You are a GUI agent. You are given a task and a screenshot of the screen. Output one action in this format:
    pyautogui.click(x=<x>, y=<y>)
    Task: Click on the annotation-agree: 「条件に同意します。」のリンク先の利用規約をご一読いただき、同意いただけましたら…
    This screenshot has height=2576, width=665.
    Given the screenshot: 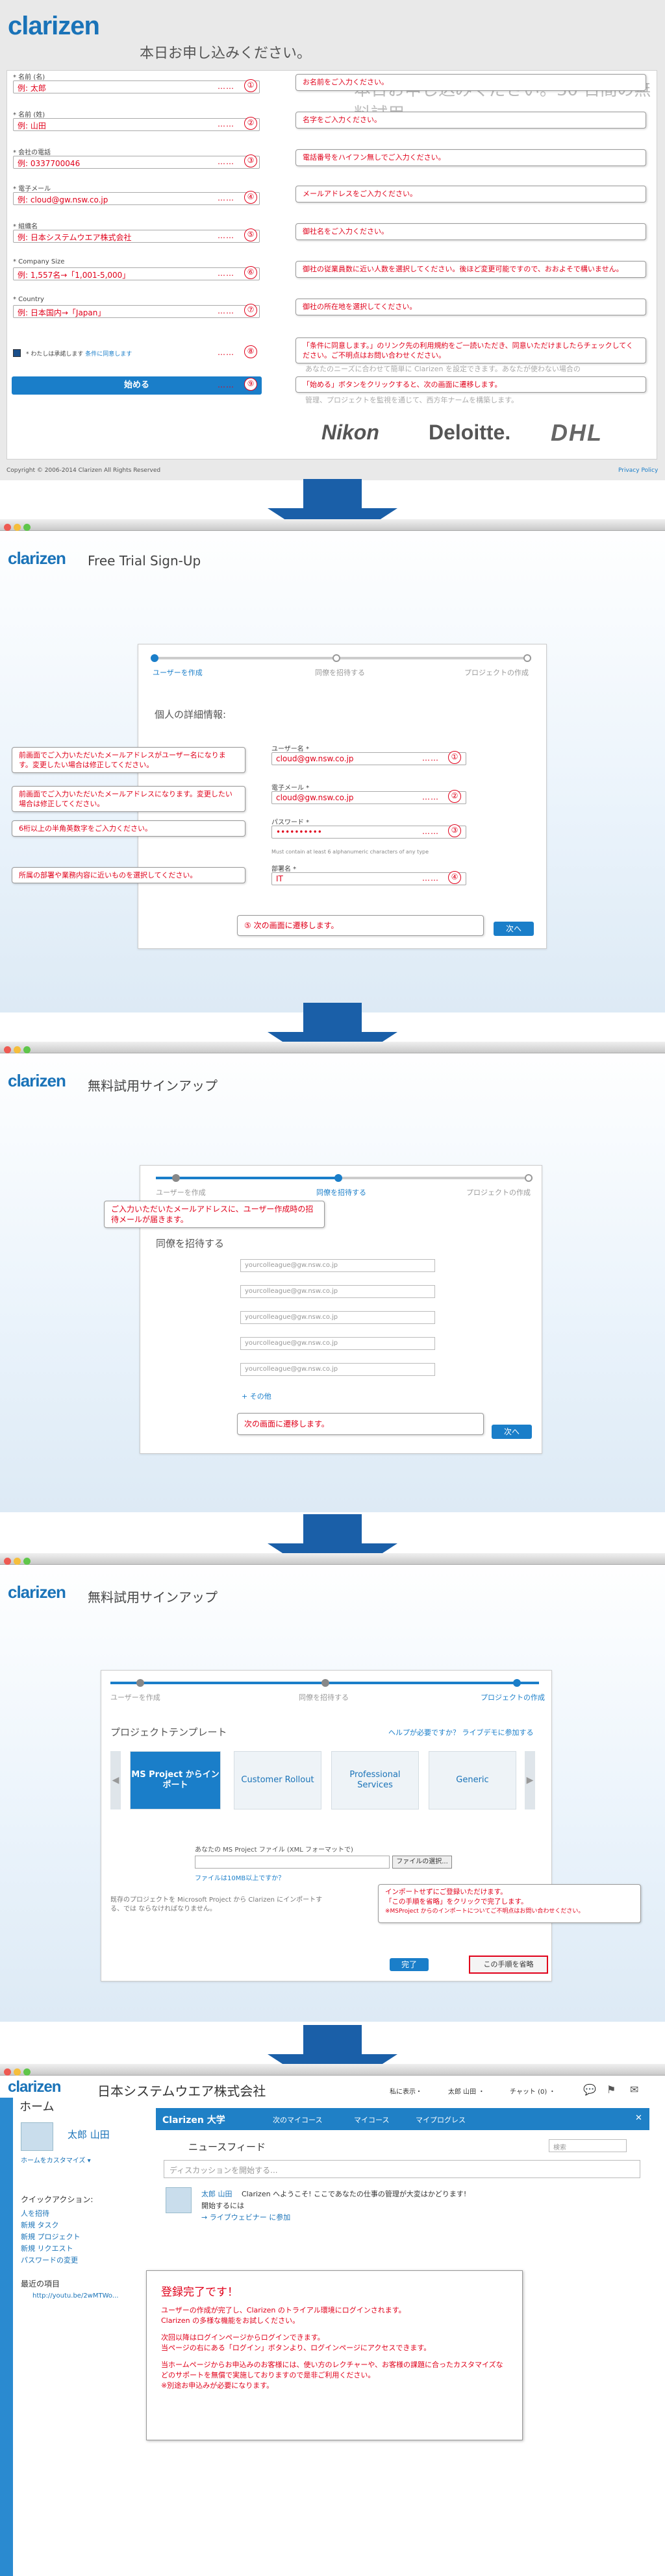 What is the action you would take?
    pyautogui.click(x=470, y=350)
    